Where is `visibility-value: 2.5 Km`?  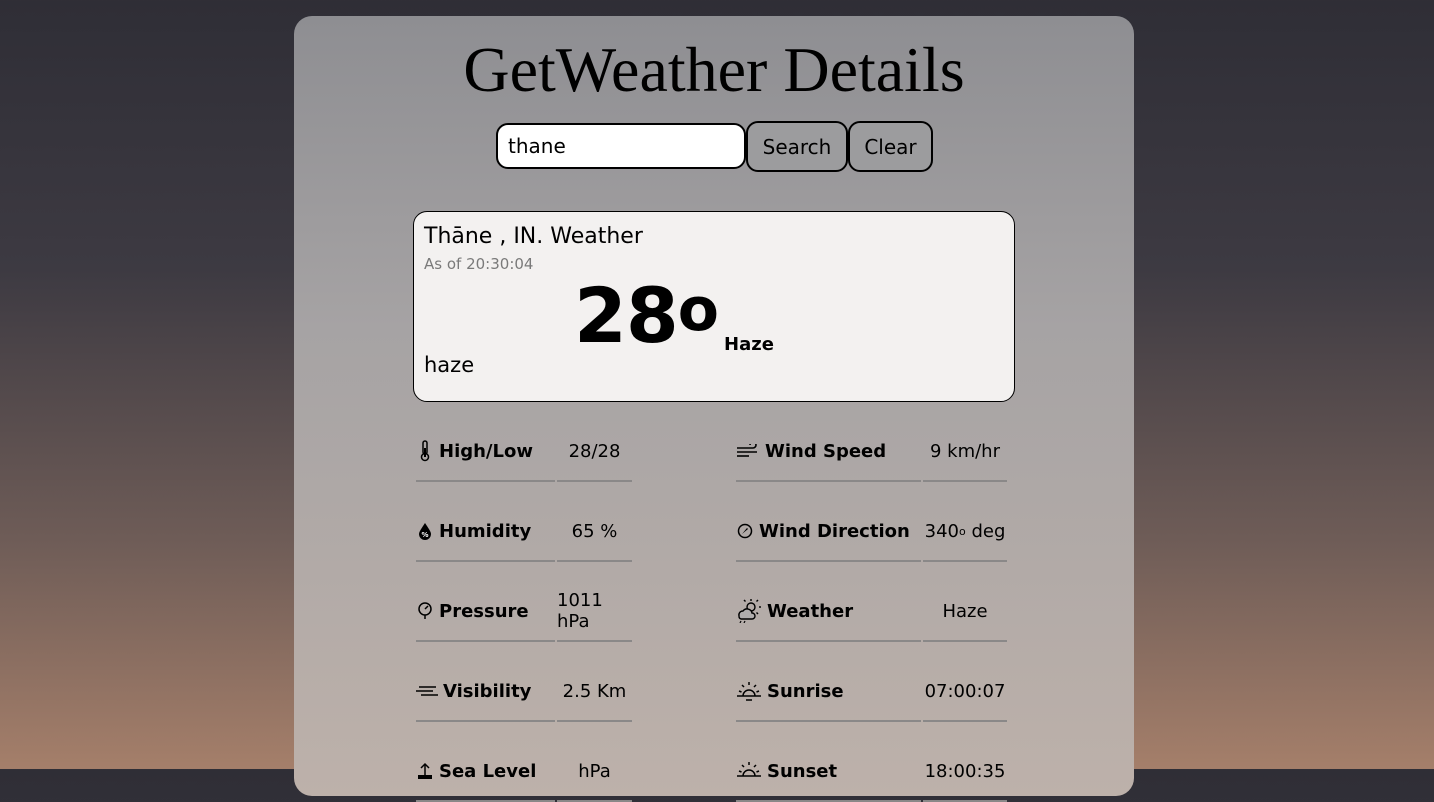 visibility-value: 2.5 Km is located at coordinates (594, 692).